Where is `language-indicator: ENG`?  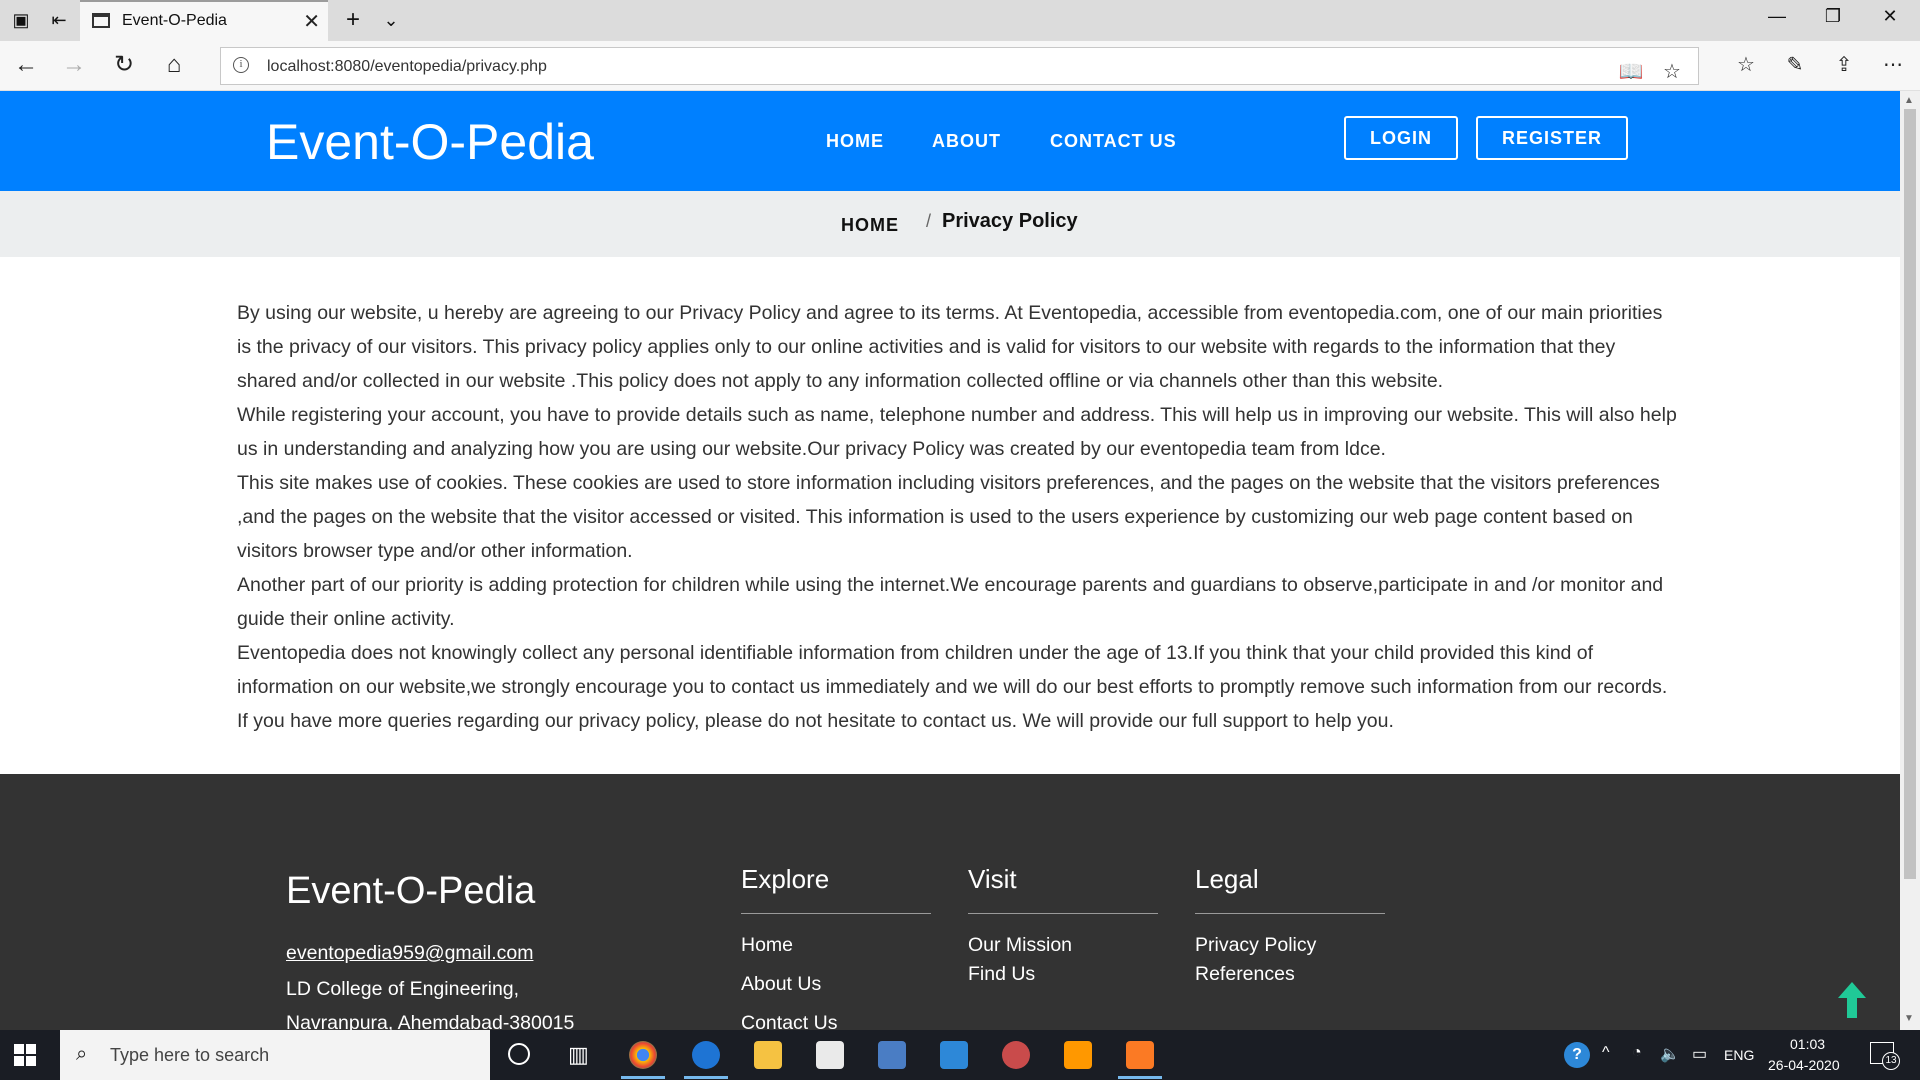 language-indicator: ENG is located at coordinates (1739, 1055).